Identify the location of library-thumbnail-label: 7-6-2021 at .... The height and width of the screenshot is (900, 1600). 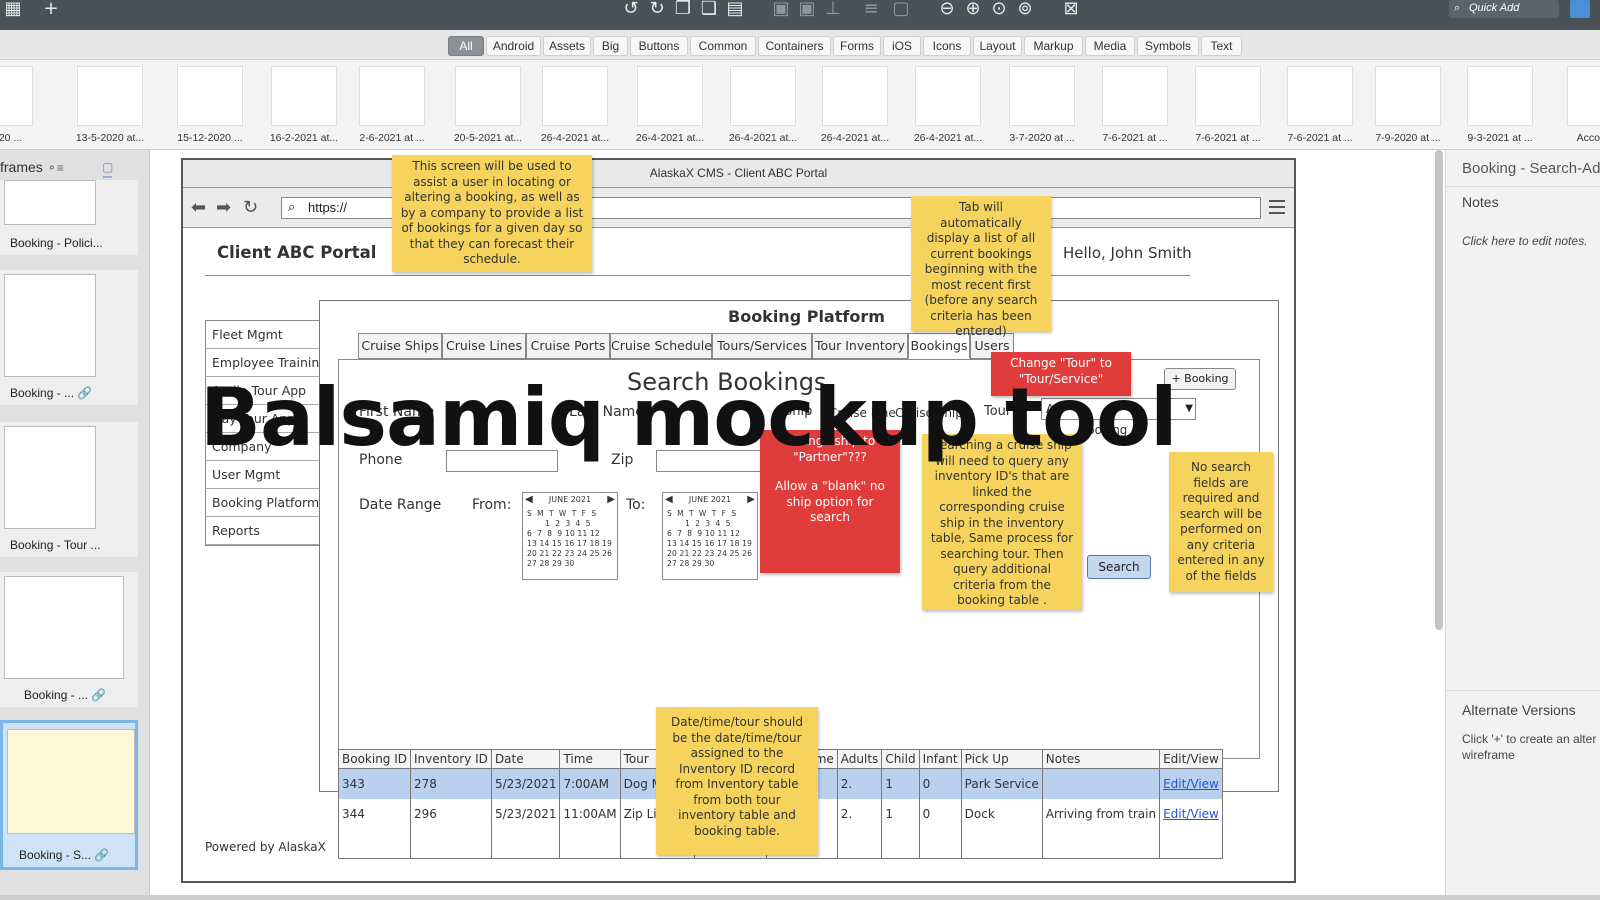
(1228, 138).